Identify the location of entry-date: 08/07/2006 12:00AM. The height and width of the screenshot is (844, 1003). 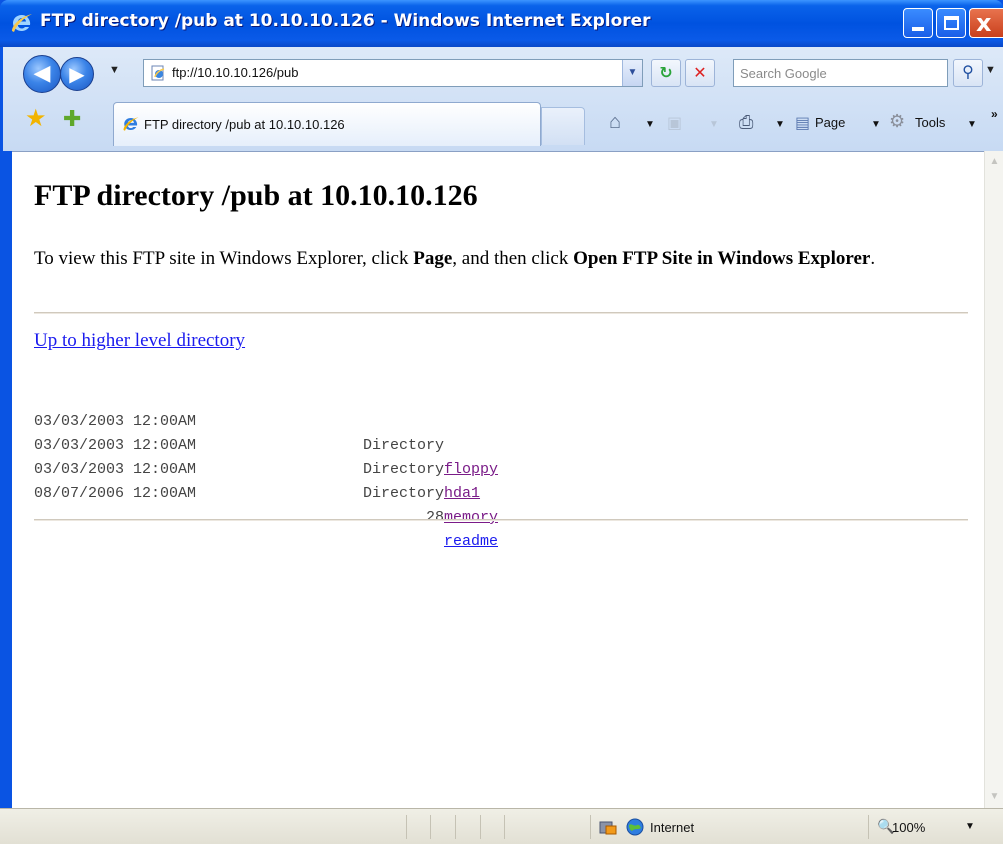
(115, 493).